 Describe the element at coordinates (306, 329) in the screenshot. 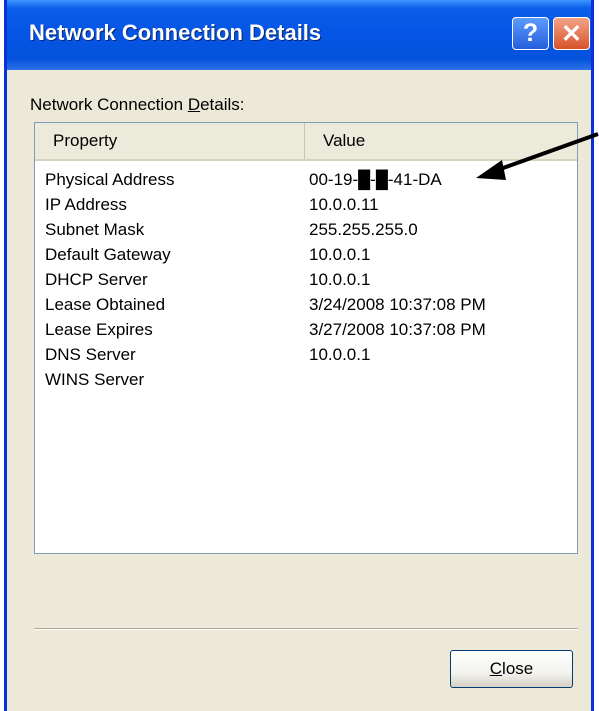

I see `list-row: Lease Expires 3/27/2008 10:37:08 PM` at that location.